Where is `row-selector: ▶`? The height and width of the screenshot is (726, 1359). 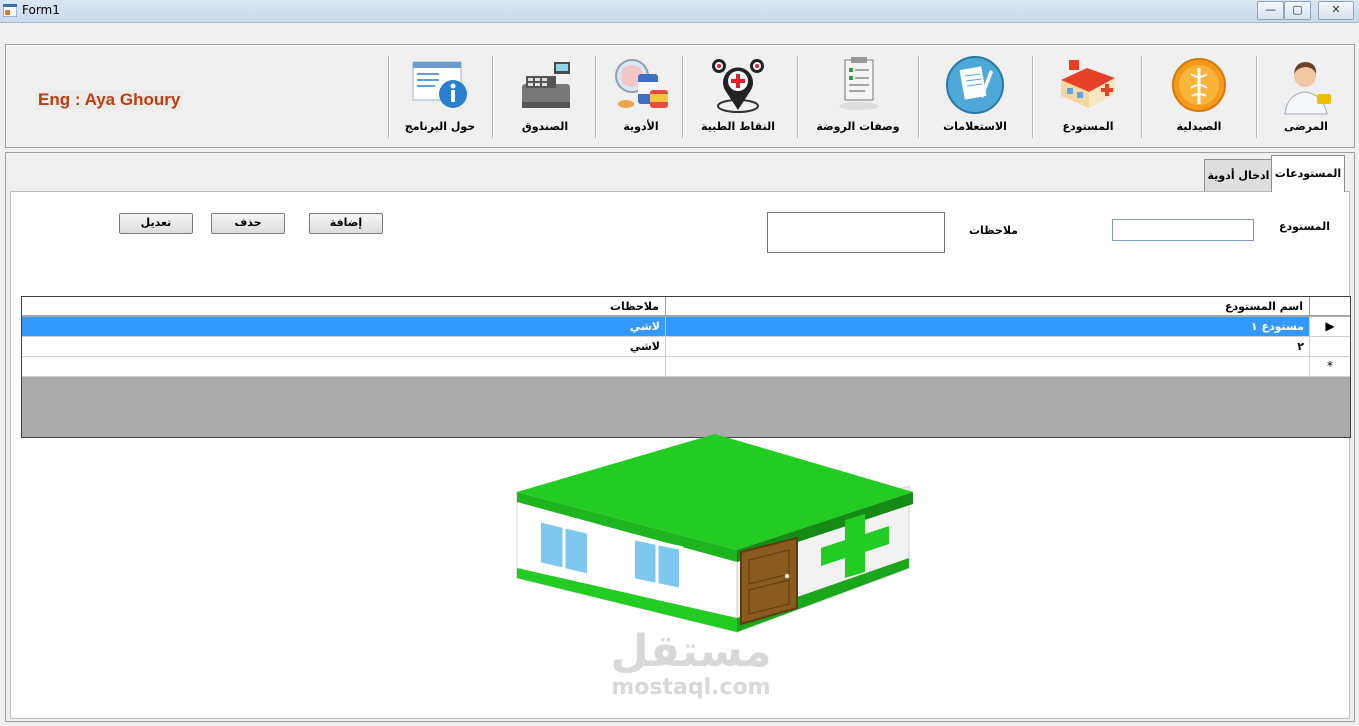 row-selector: ▶ is located at coordinates (1330, 327).